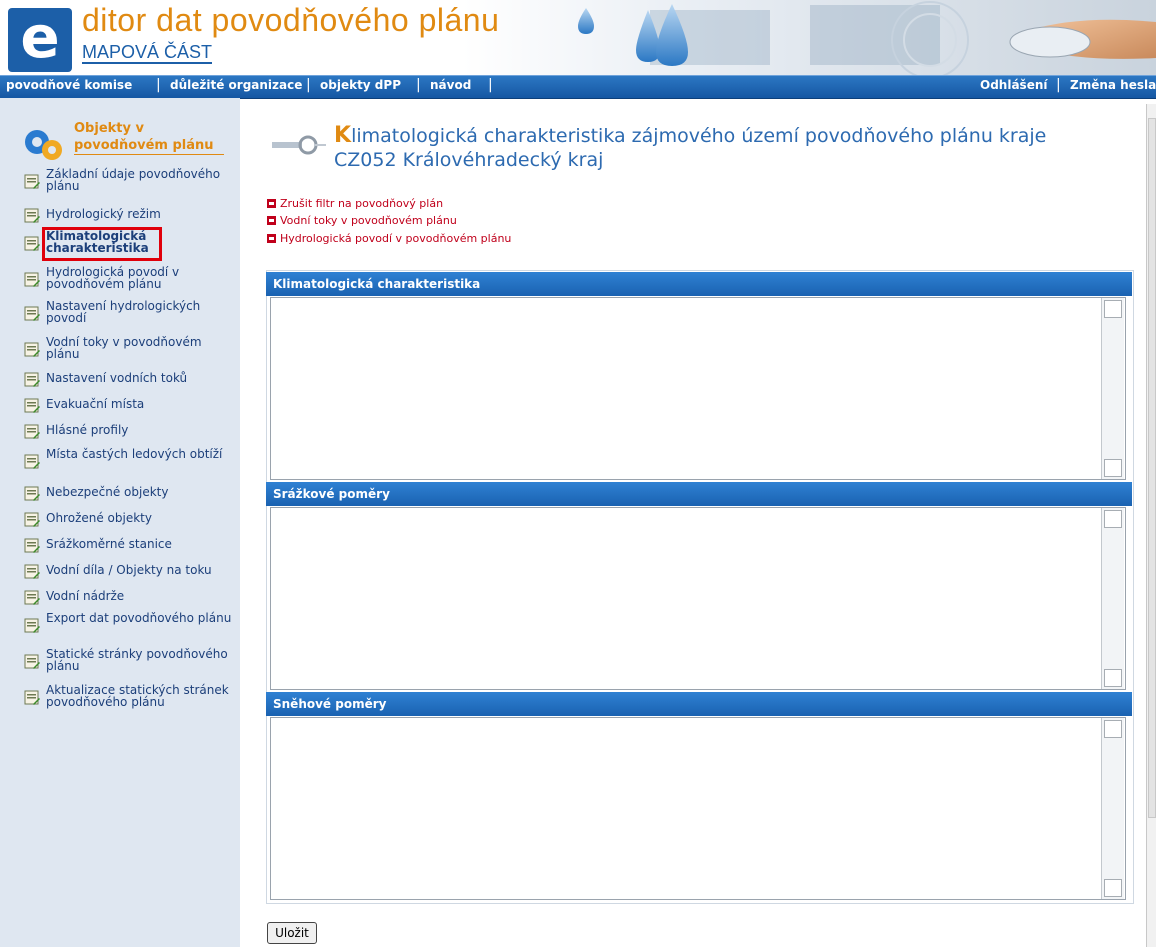  What do you see at coordinates (133, 180) in the screenshot?
I see `sidebar-item-label: Základní údaje povodňového plánu` at bounding box center [133, 180].